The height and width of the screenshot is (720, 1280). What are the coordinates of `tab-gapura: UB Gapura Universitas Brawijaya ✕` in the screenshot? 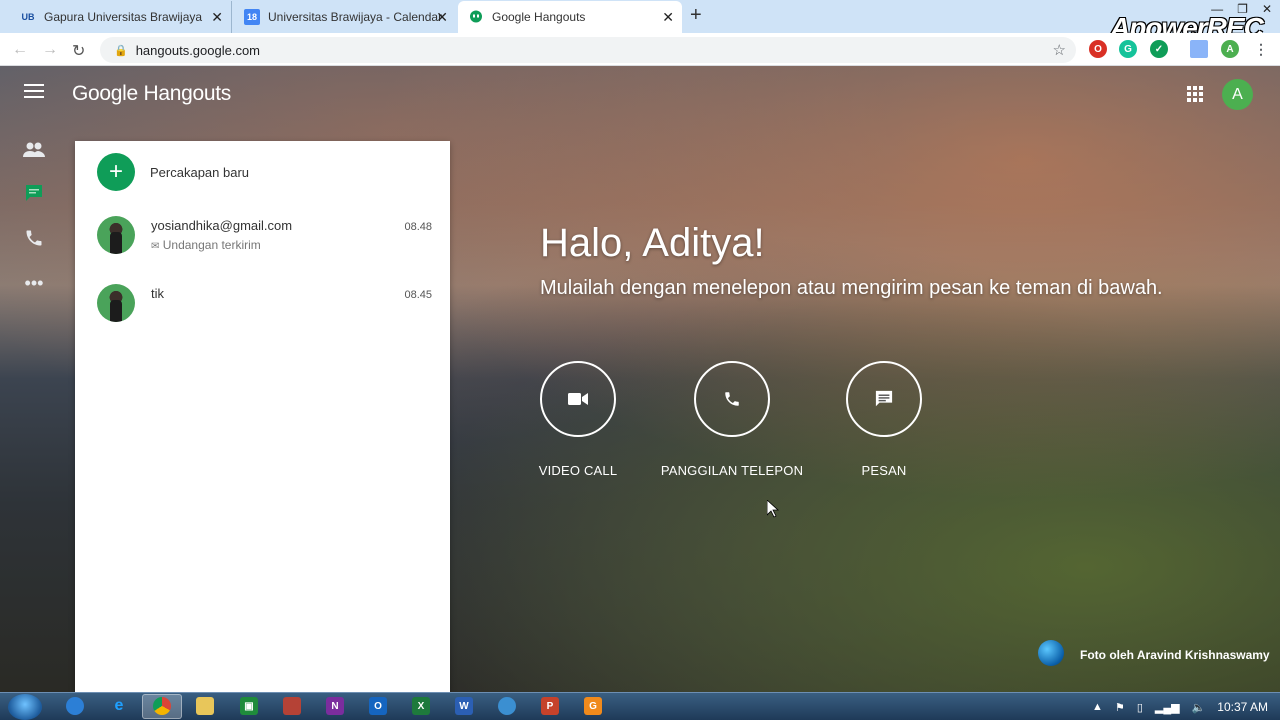 It's located at (121, 17).